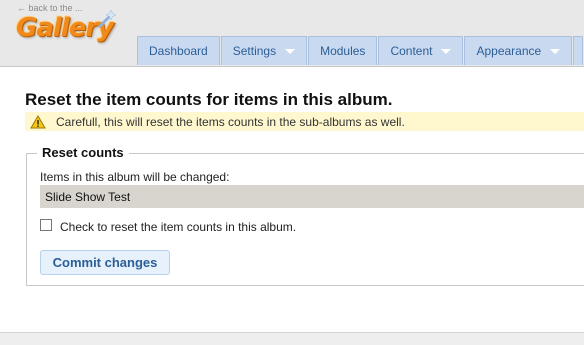 The image size is (584, 345). I want to click on nav-dashboard: Dashboard, so click(178, 50).